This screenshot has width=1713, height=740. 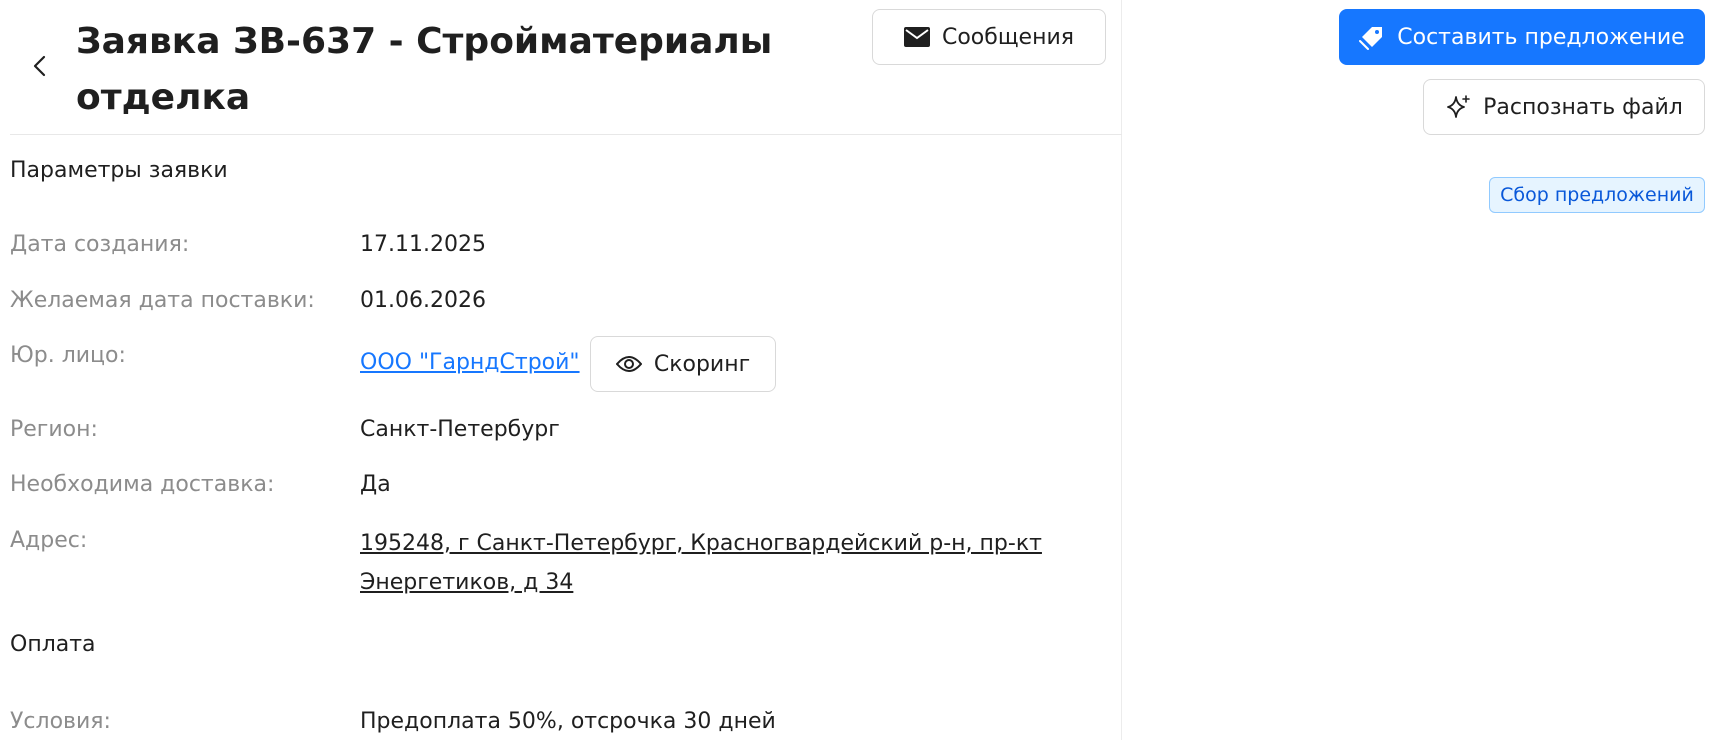 What do you see at coordinates (1541, 37) in the screenshot?
I see `make-offer-button-label: Составить предложение` at bounding box center [1541, 37].